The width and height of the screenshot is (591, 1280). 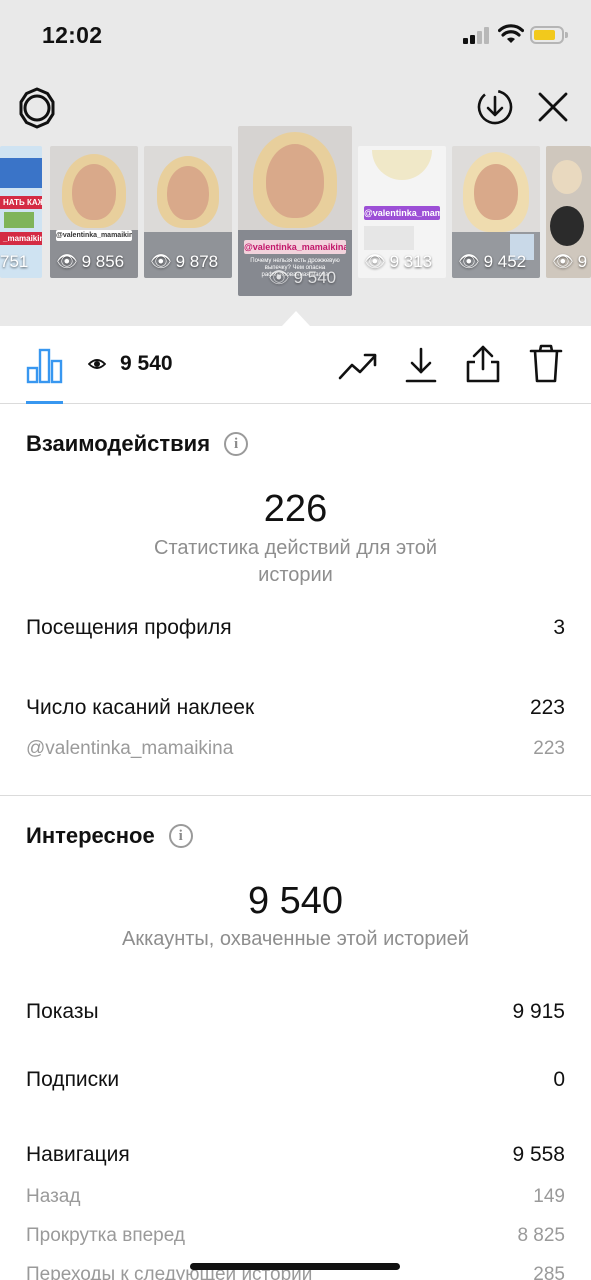 I want to click on share-icon, so click(x=483, y=364).